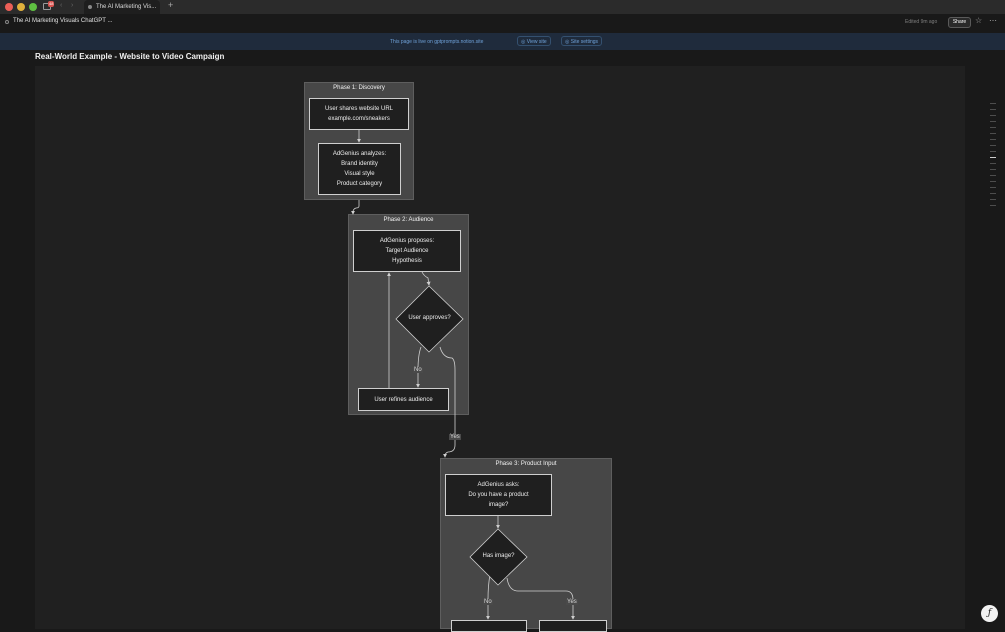 The image size is (1005, 632). Describe the element at coordinates (7, 22) in the screenshot. I see `page-icon` at that location.